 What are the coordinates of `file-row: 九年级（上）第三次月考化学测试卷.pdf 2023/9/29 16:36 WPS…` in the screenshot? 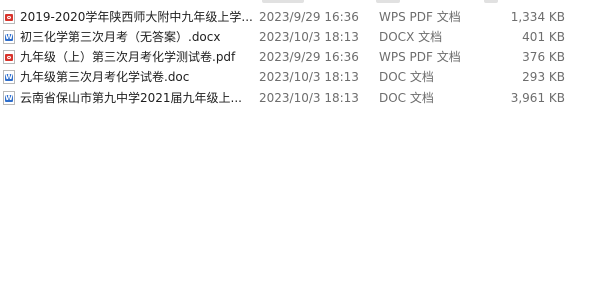 It's located at (297, 57).